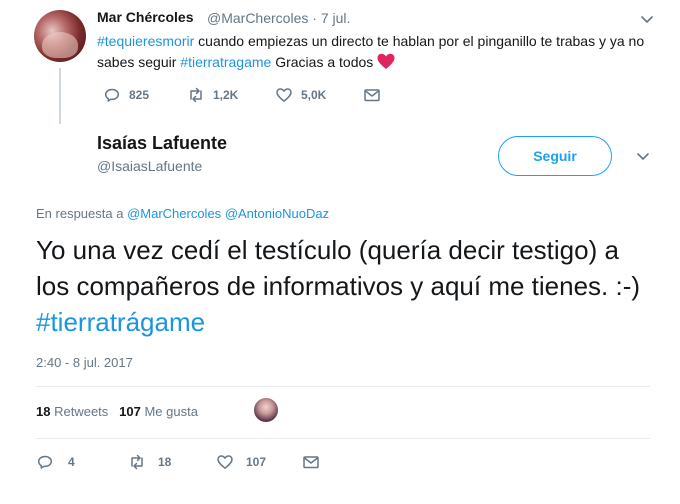 Image resolution: width=680 pixels, height=504 pixels. Describe the element at coordinates (71, 462) in the screenshot. I see `reply-count: 4` at that location.